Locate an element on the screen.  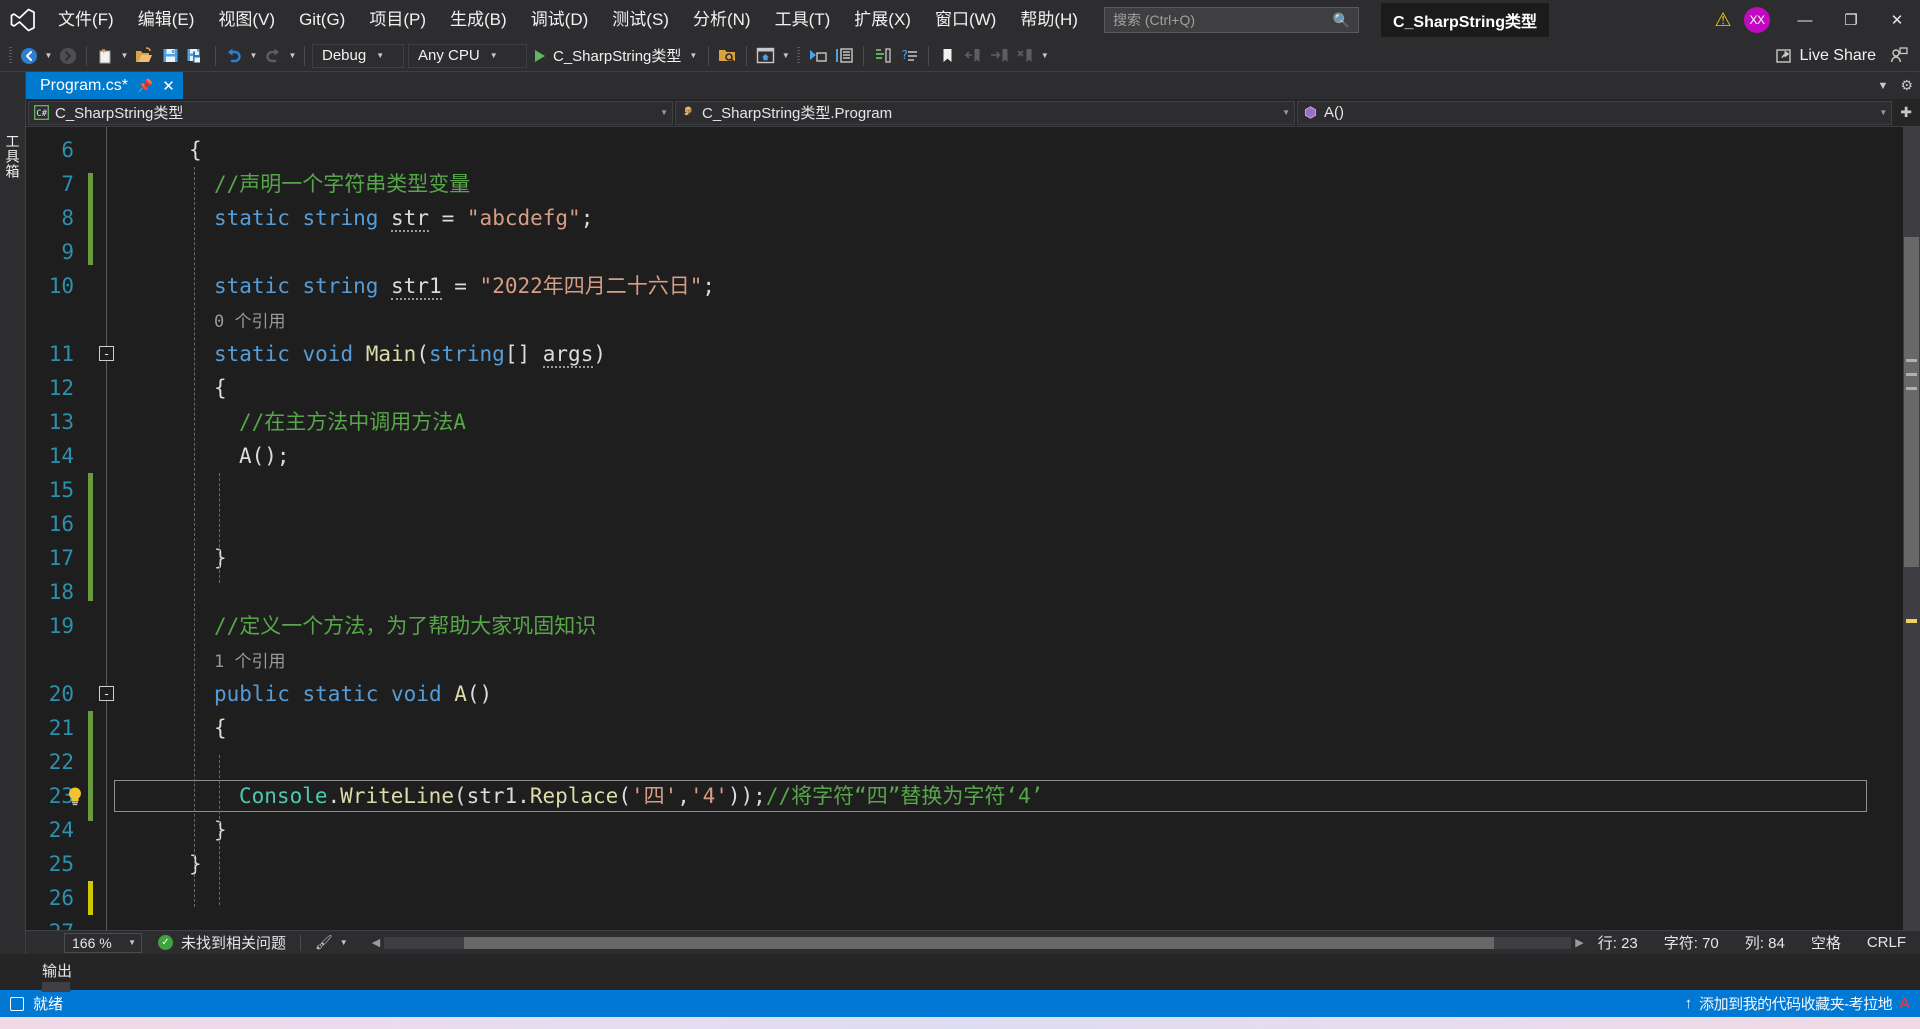
menu-debug: 调试(D) is located at coordinates (560, 20).